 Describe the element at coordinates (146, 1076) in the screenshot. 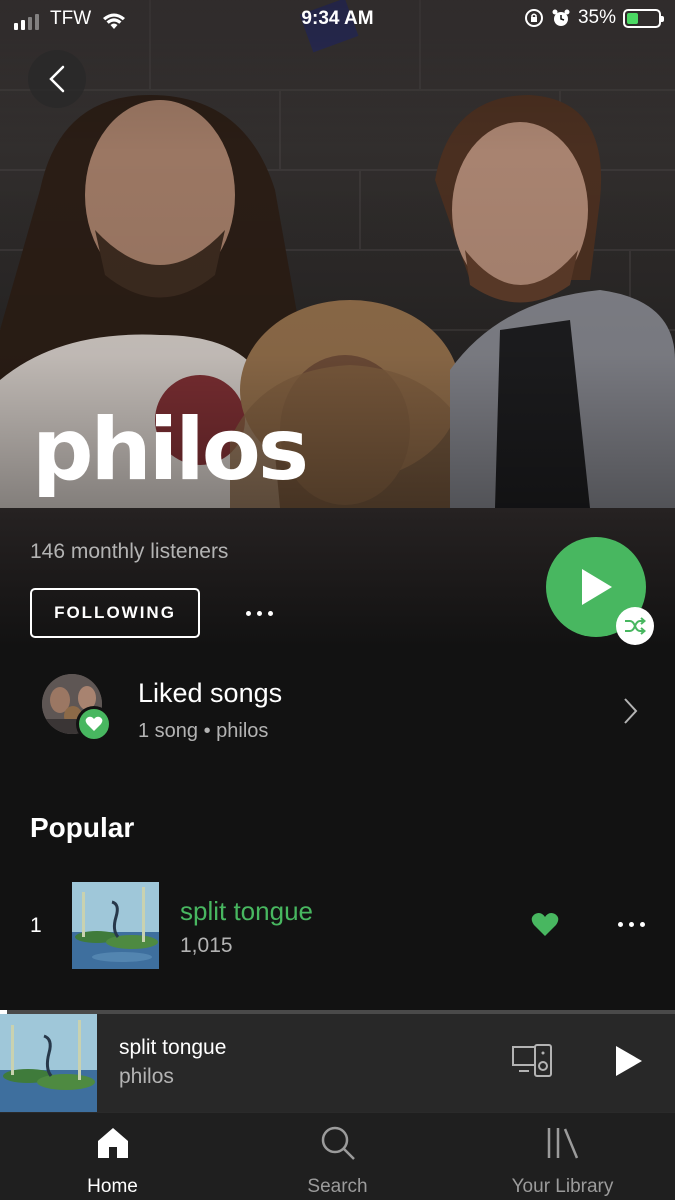

I see `now-playing-artist: philos` at that location.